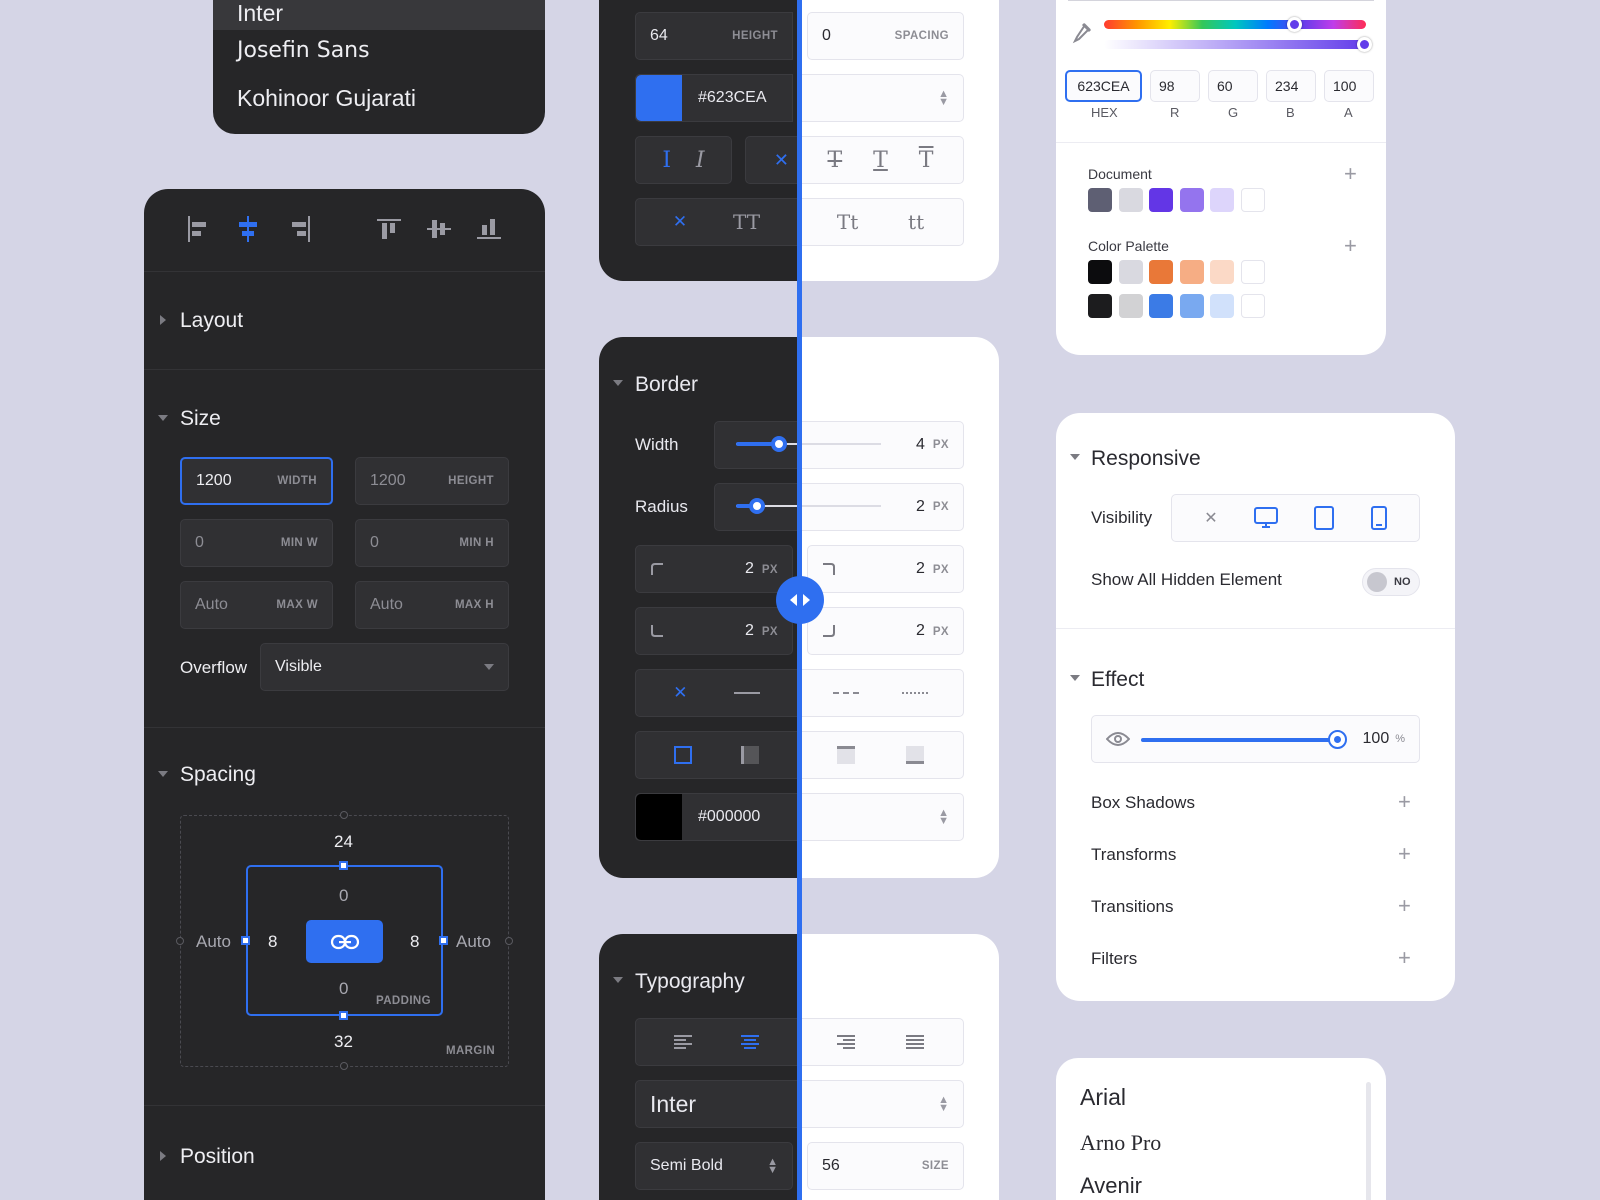  I want to click on typography-collapse-icon, so click(618, 980).